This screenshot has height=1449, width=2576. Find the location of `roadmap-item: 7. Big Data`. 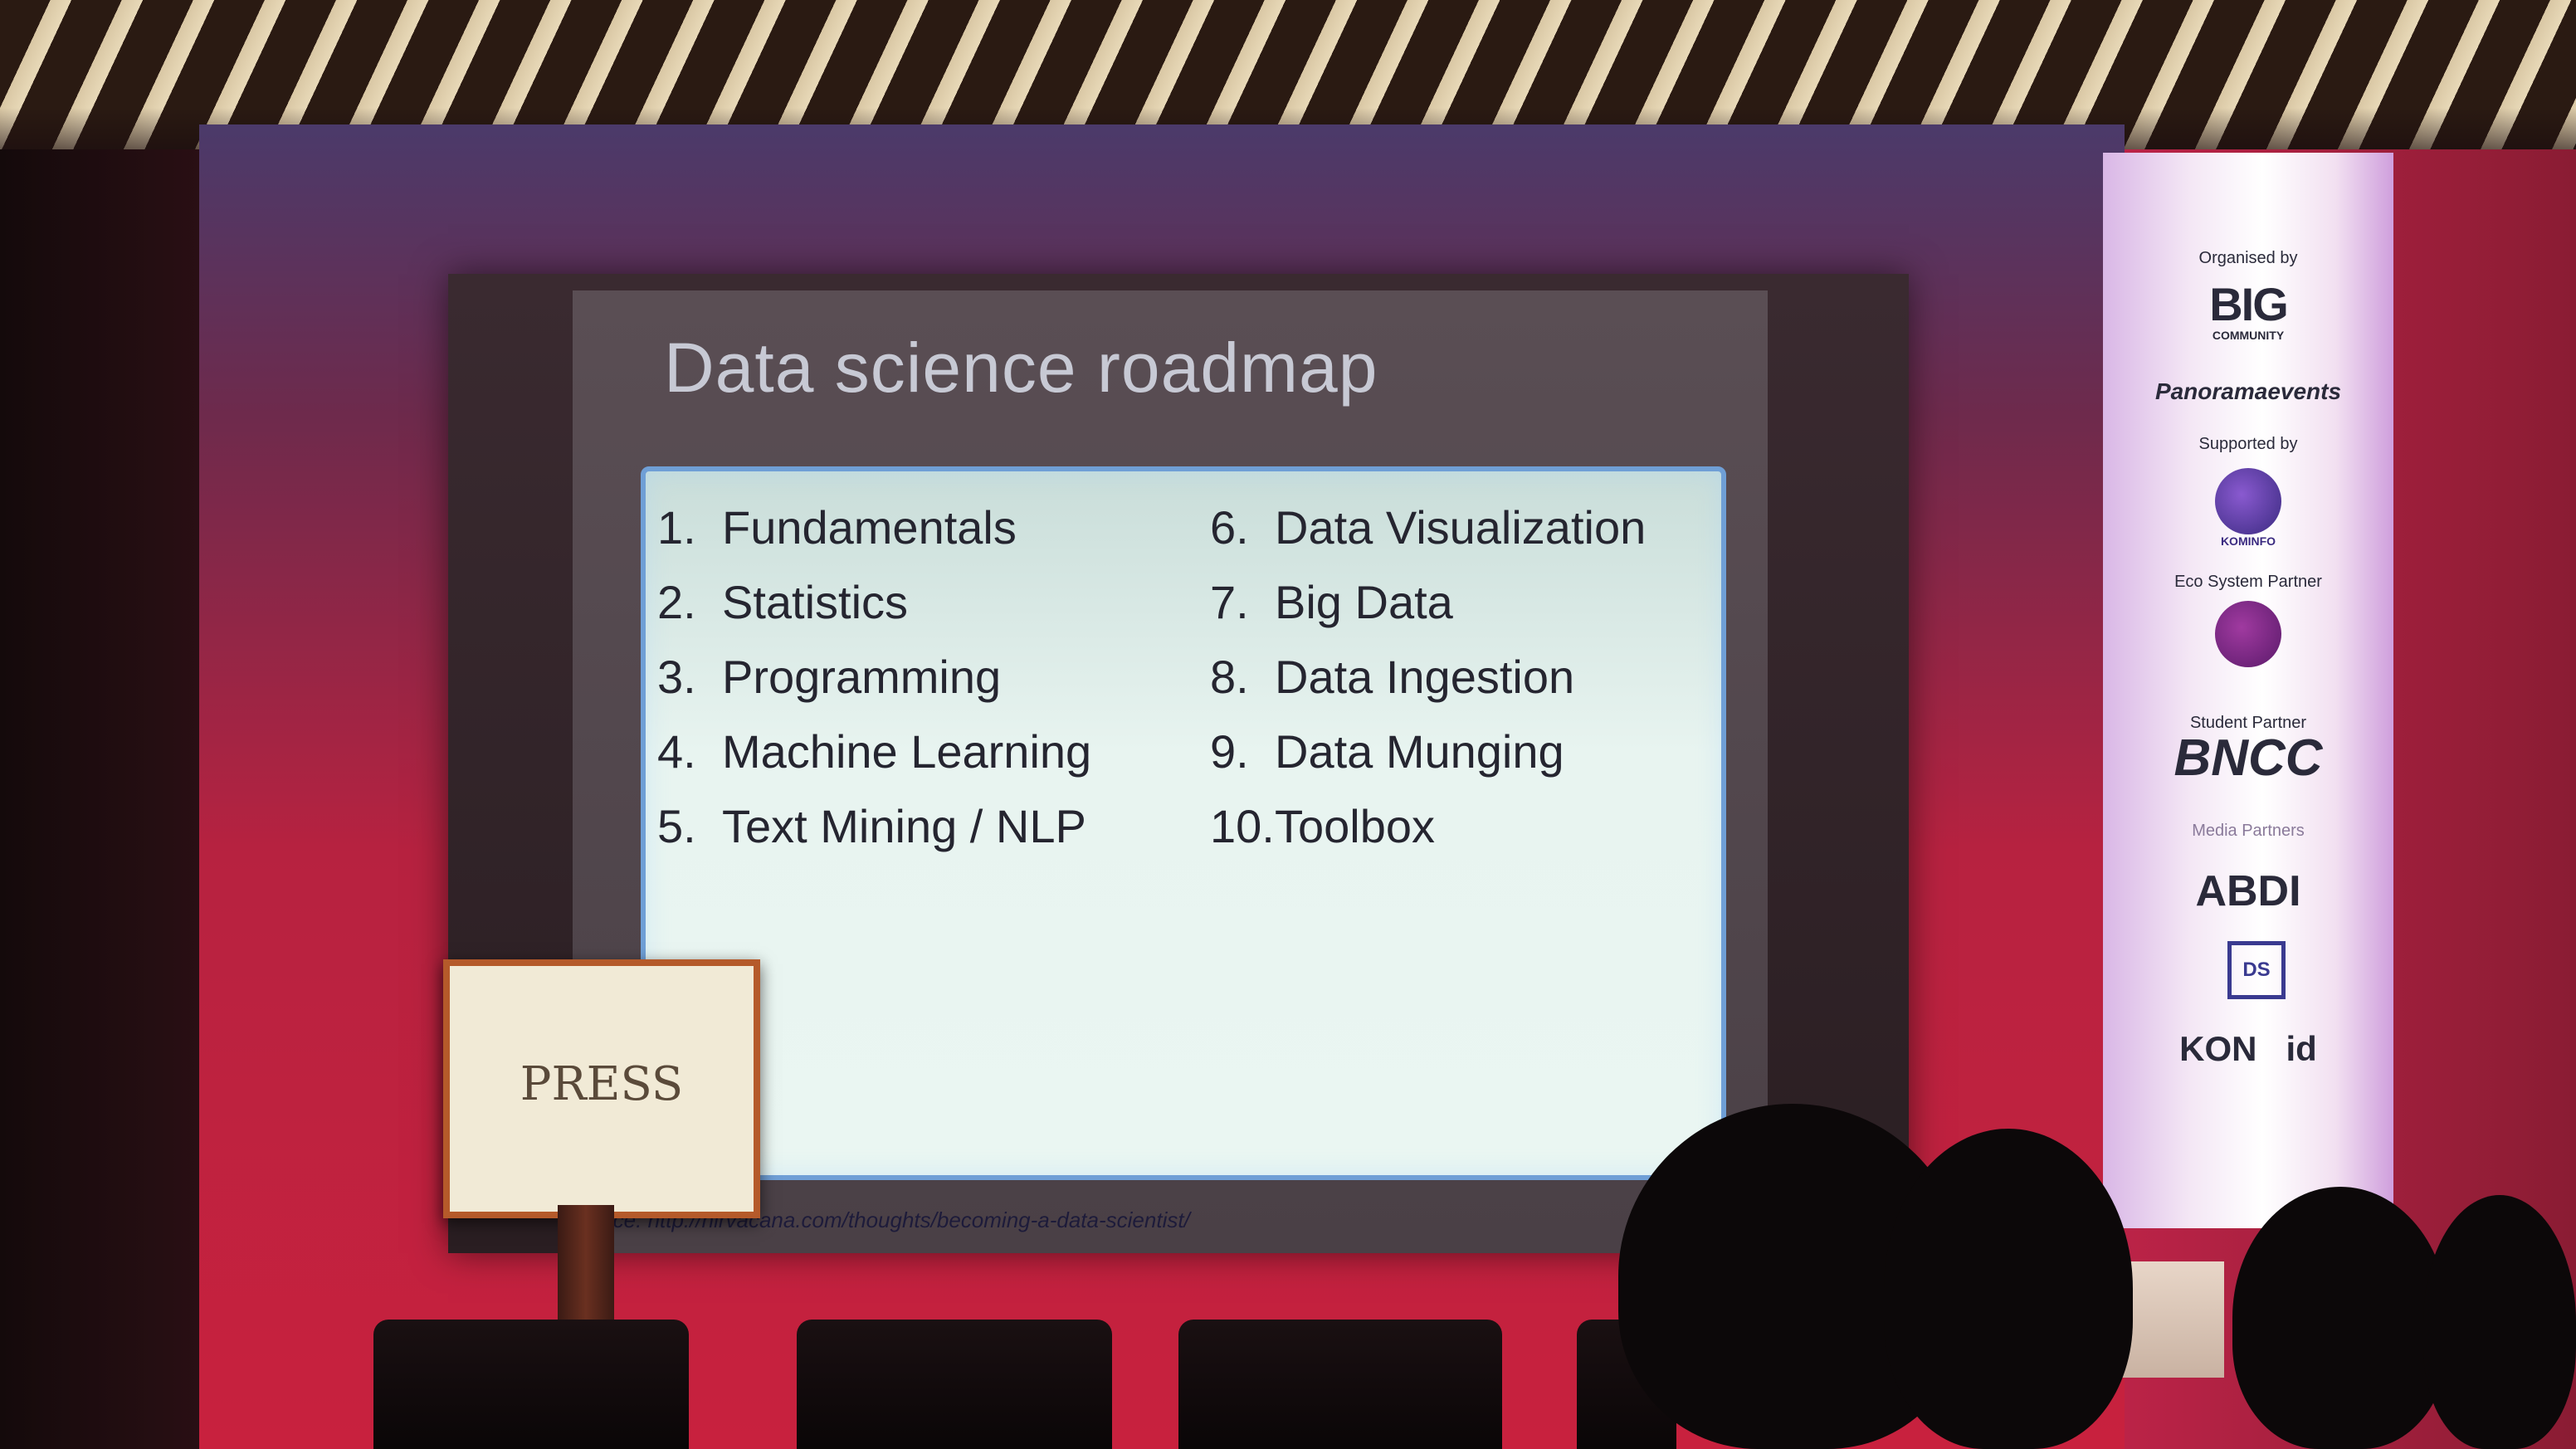

roadmap-item: 7. Big Data is located at coordinates (1331, 602).